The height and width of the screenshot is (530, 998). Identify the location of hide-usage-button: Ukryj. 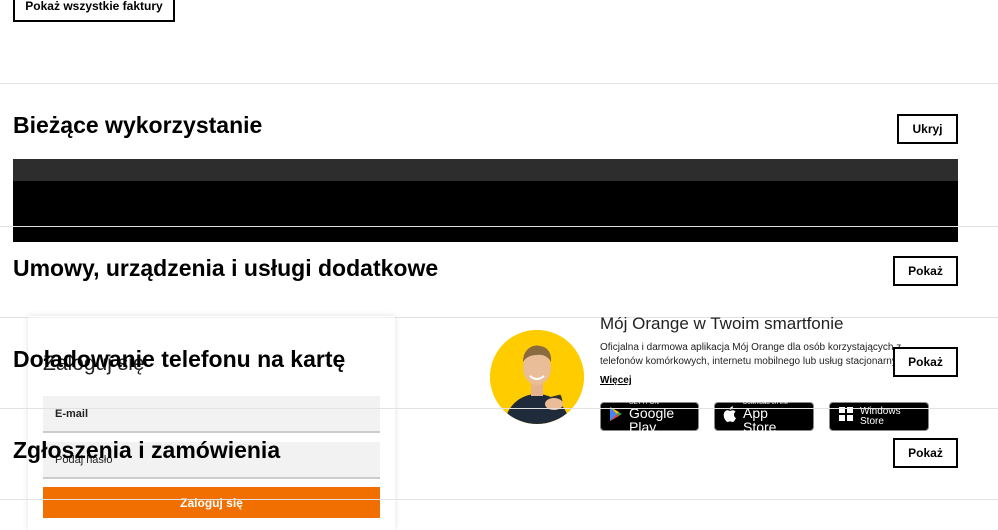
(927, 129).